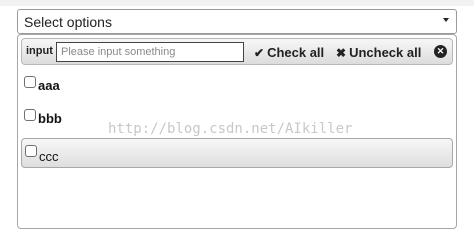  Describe the element at coordinates (49, 156) in the screenshot. I see `option-label: ccc` at that location.